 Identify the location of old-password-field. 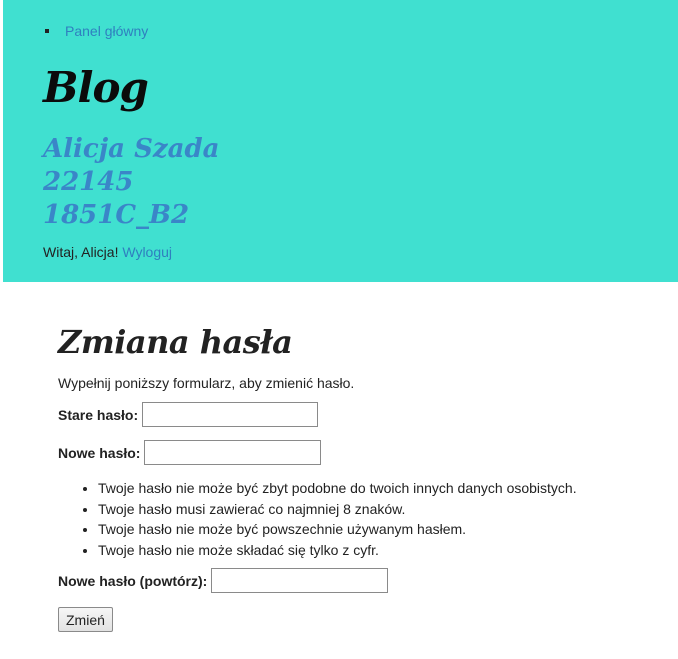
(230, 414).